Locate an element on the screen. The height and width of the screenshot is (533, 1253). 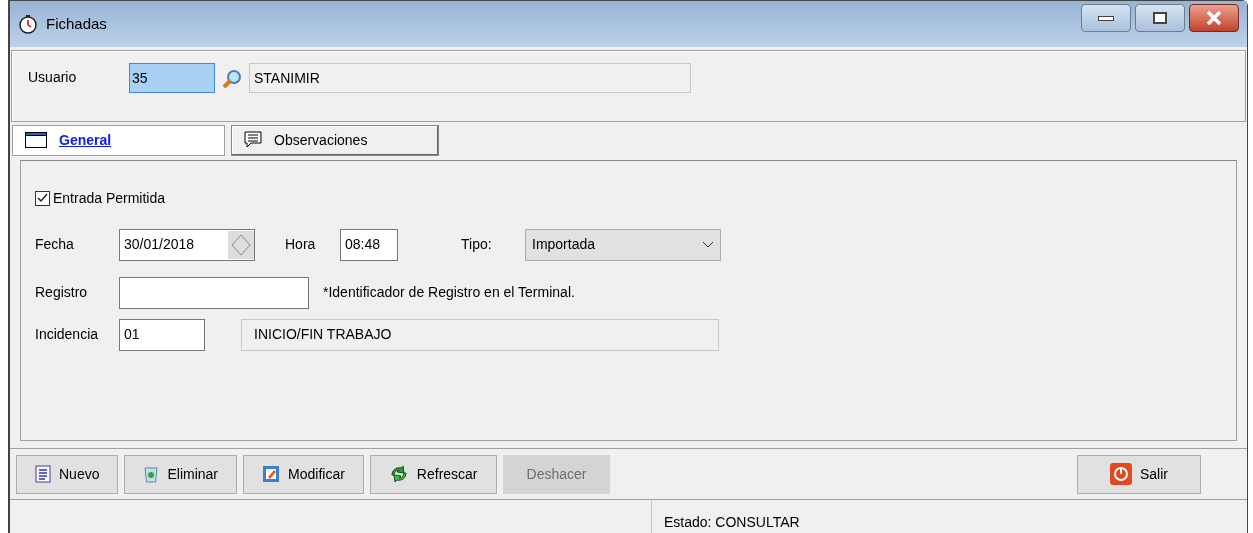
maximize-button is located at coordinates (1160, 18).